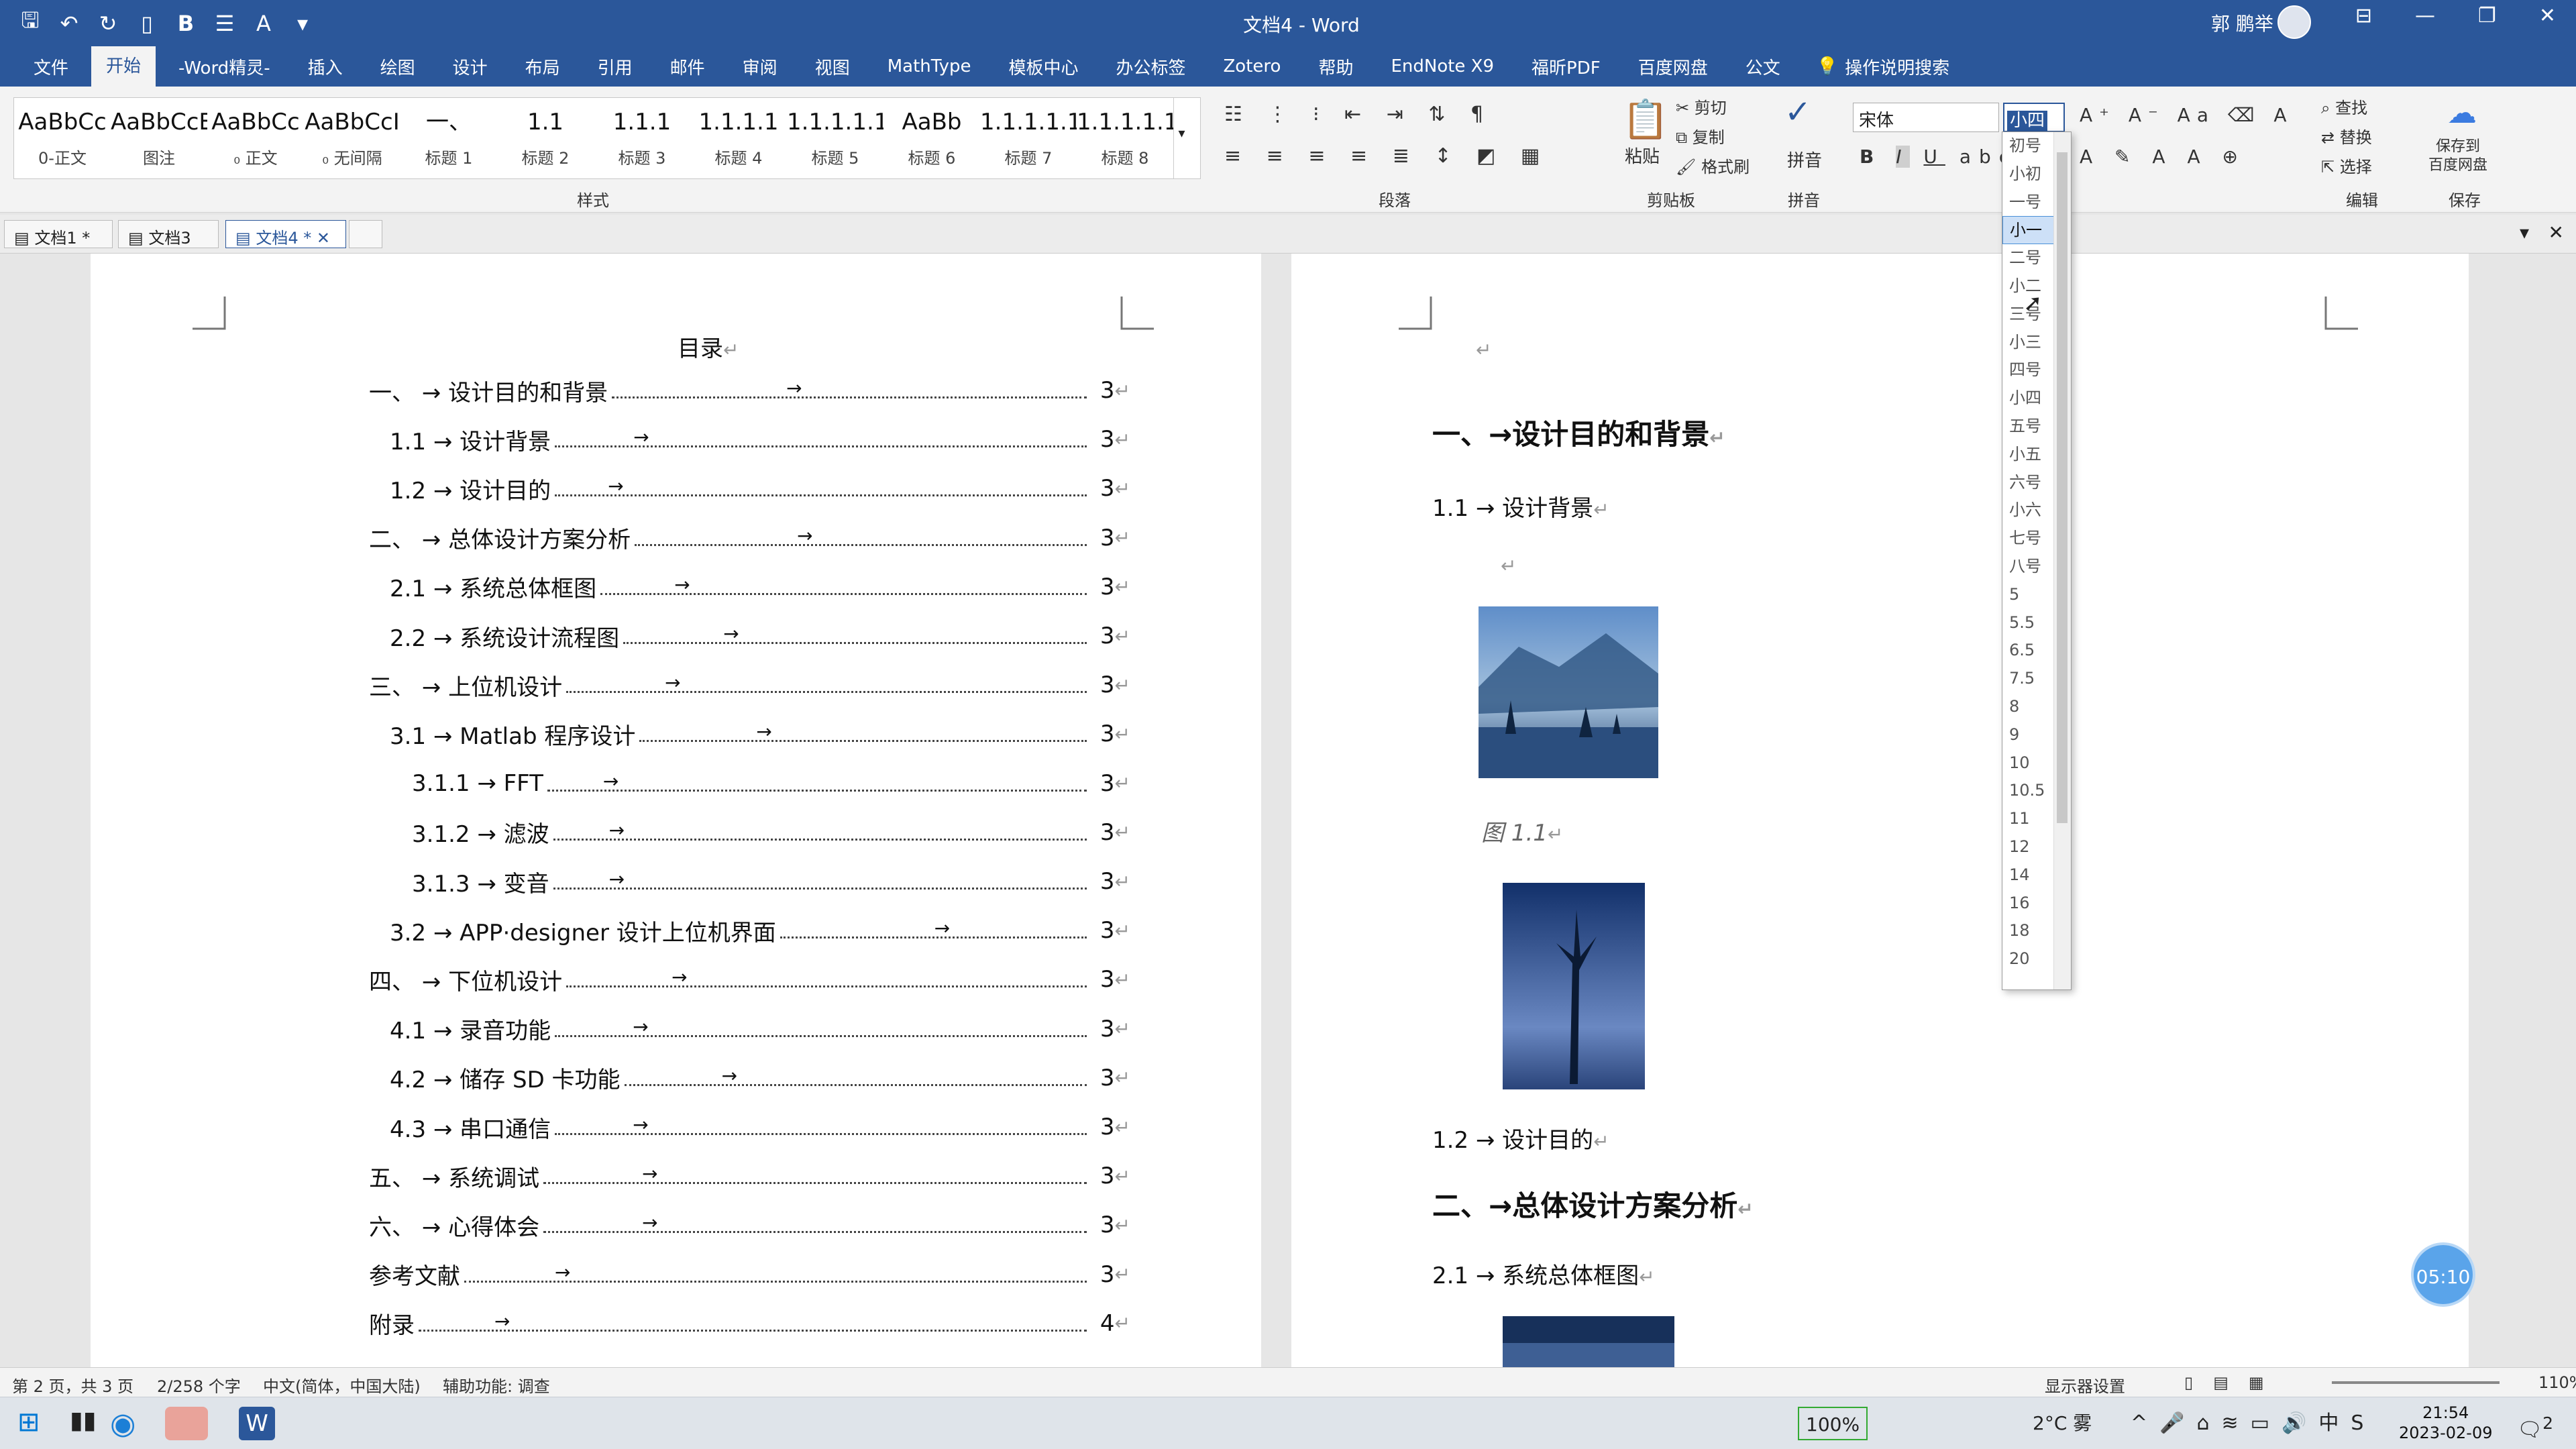  What do you see at coordinates (749, 1323) in the screenshot?
I see `toc-entry: 附录 → 4 ↵` at bounding box center [749, 1323].